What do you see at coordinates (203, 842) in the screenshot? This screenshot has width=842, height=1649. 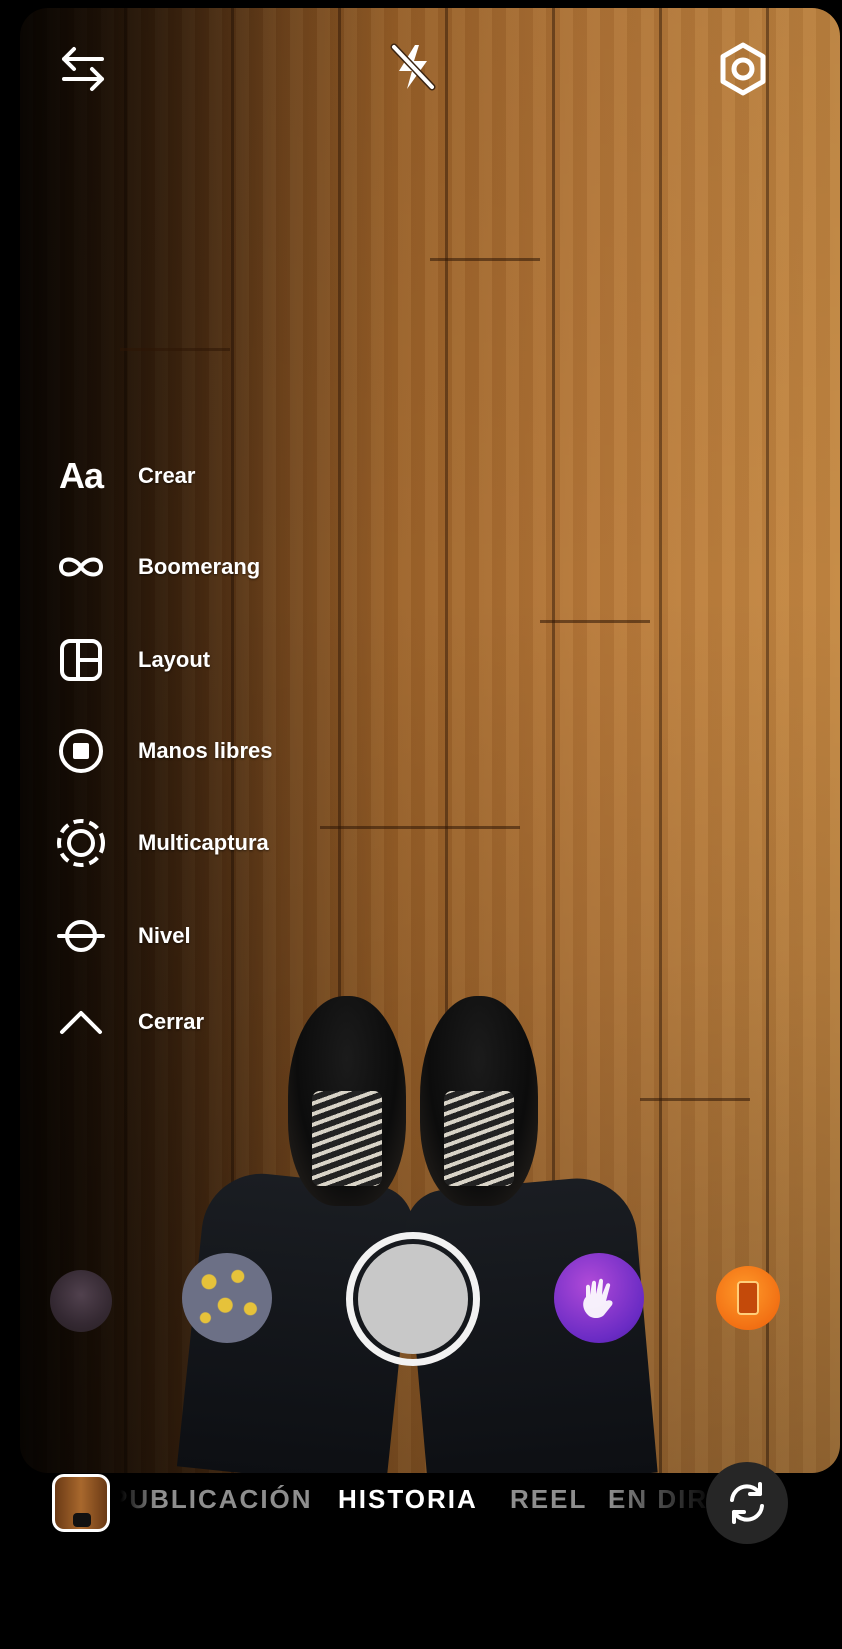 I see `menu-label-multicaptura: Multicaptura` at bounding box center [203, 842].